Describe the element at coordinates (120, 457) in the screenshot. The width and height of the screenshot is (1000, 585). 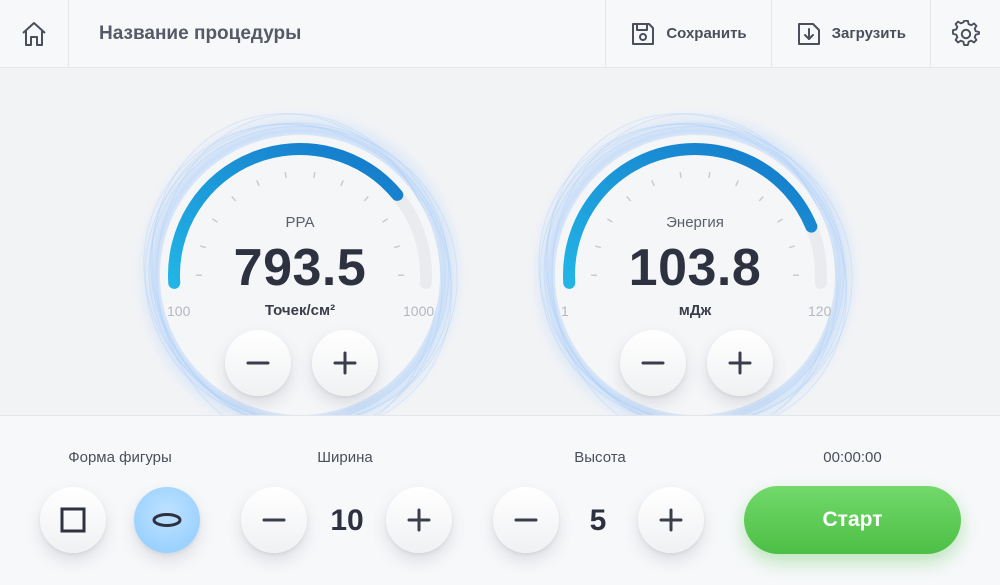
I see `shape-label: Форма фигуры` at that location.